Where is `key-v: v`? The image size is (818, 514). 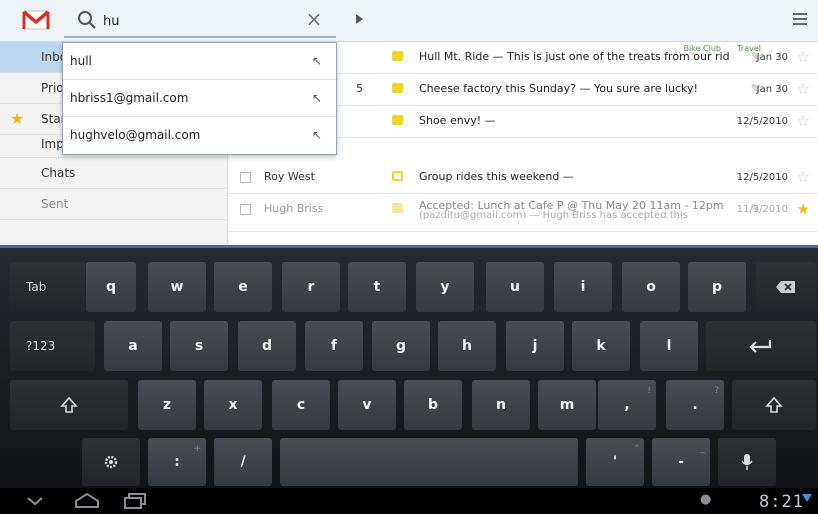 key-v: v is located at coordinates (367, 405).